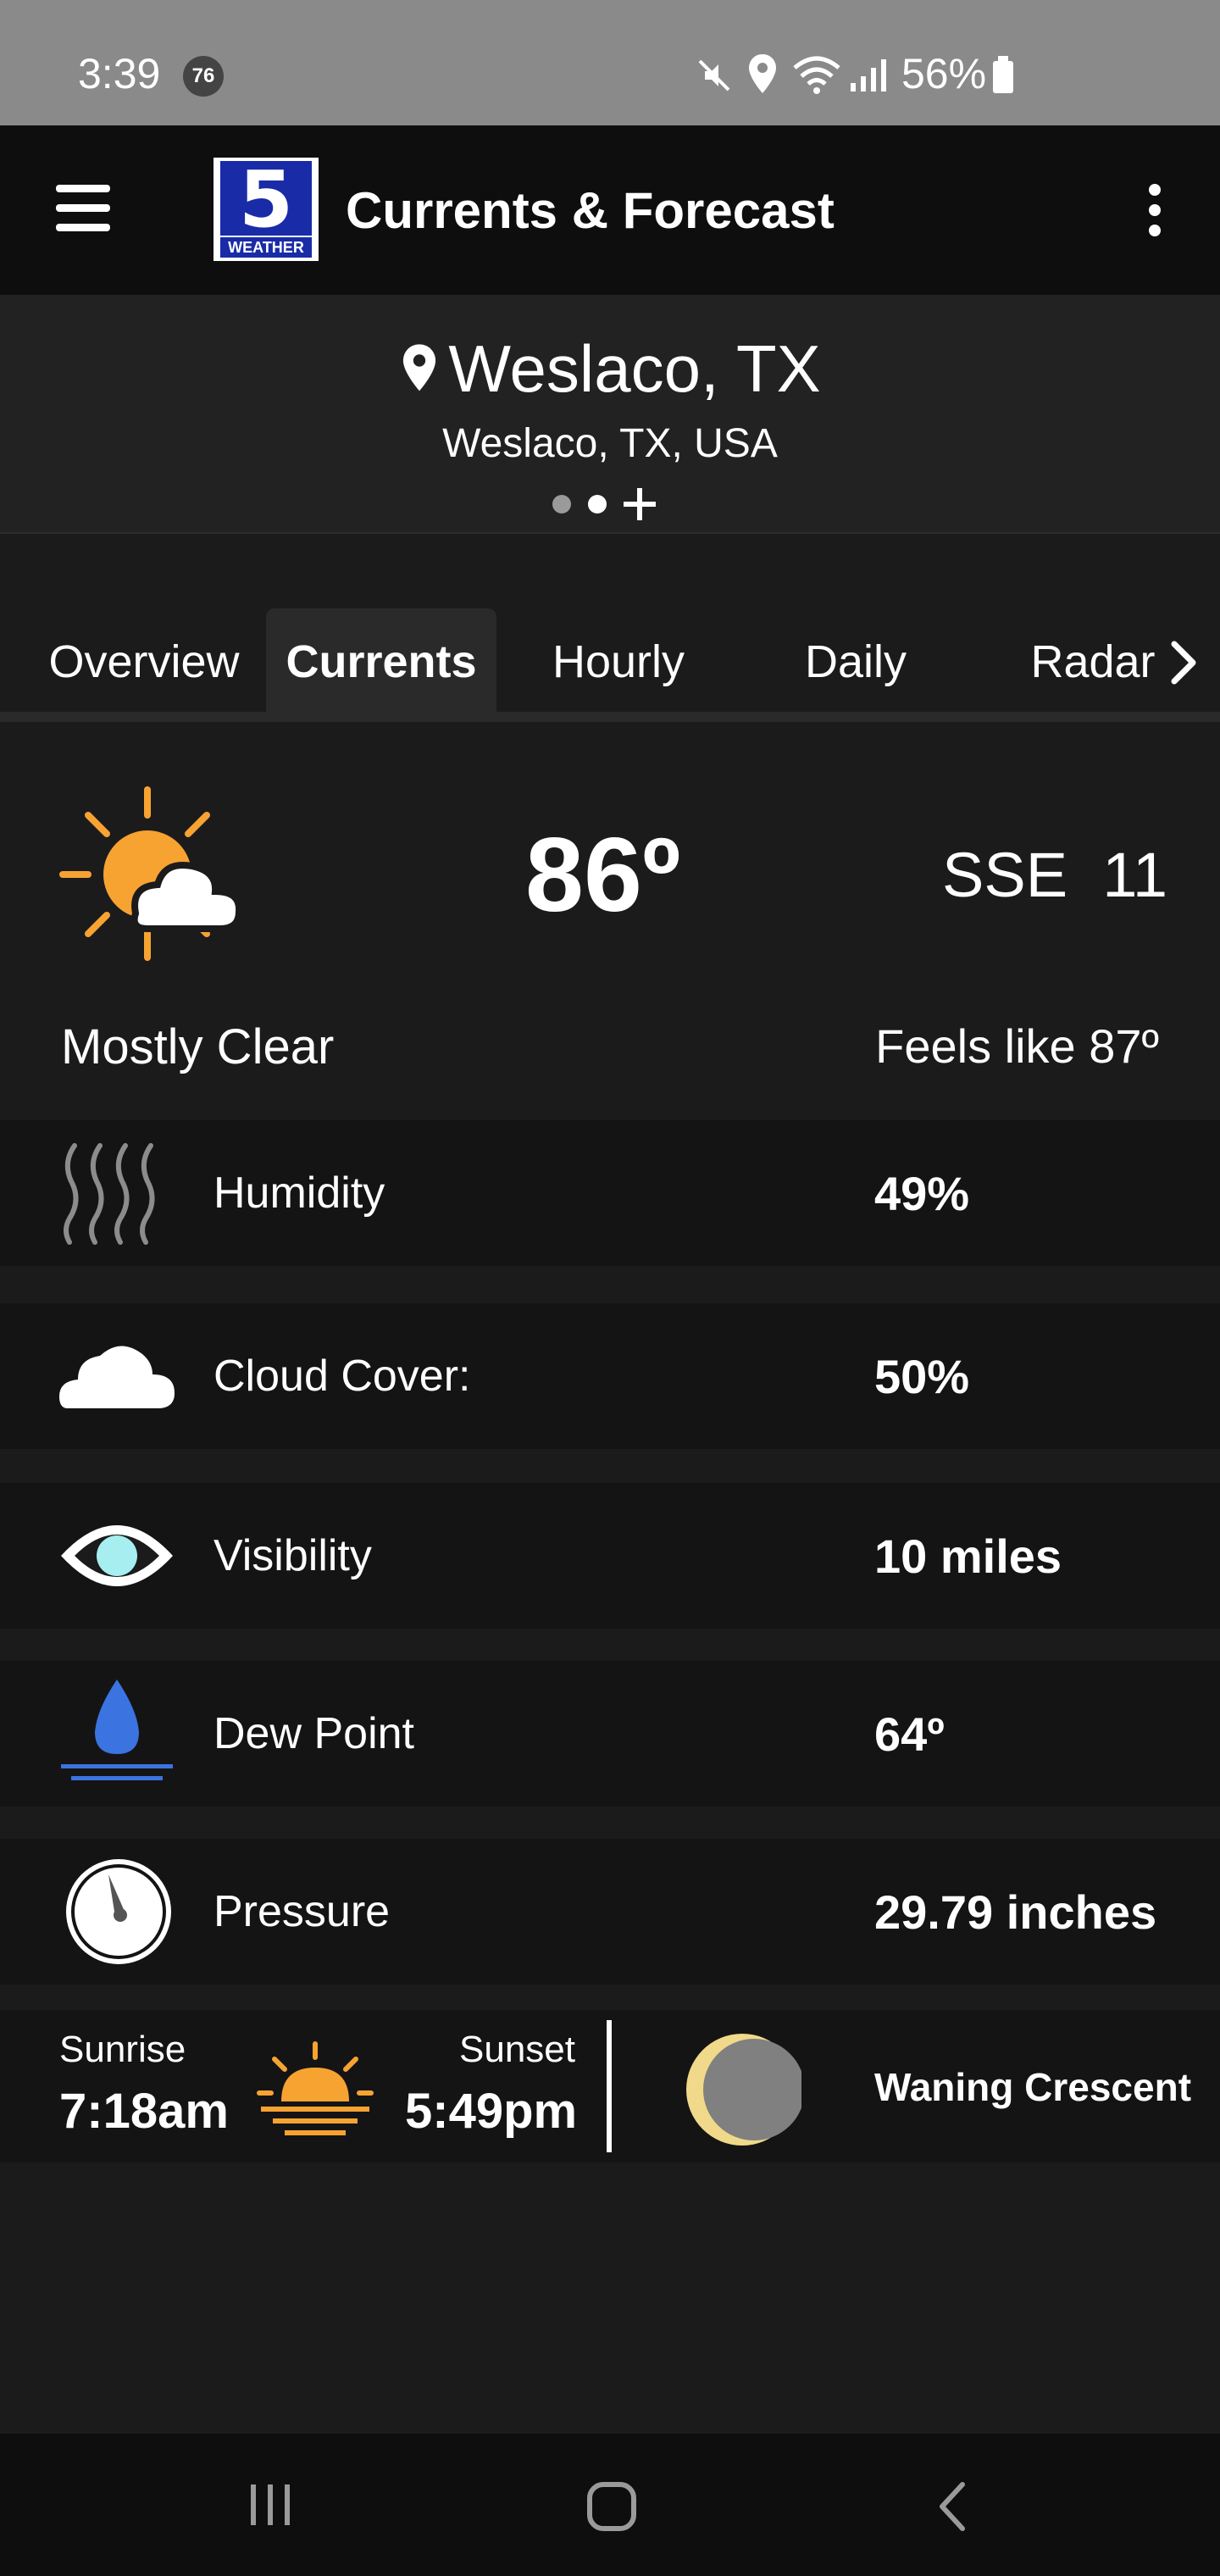  I want to click on divider, so click(609, 2086).